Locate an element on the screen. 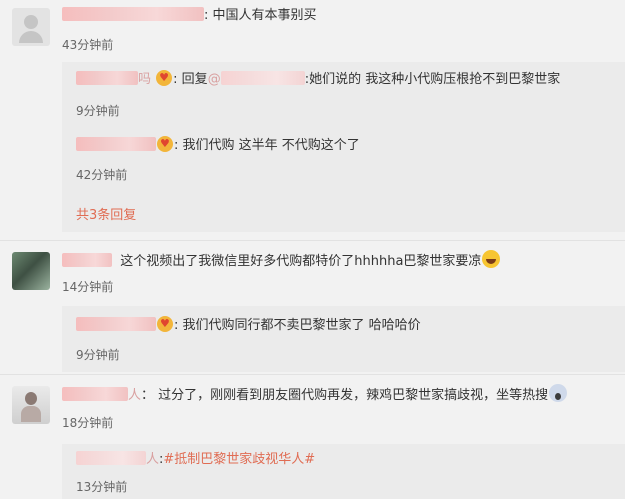 This screenshot has width=625, height=499. comment-text: 中国人有本事别买 is located at coordinates (264, 15).